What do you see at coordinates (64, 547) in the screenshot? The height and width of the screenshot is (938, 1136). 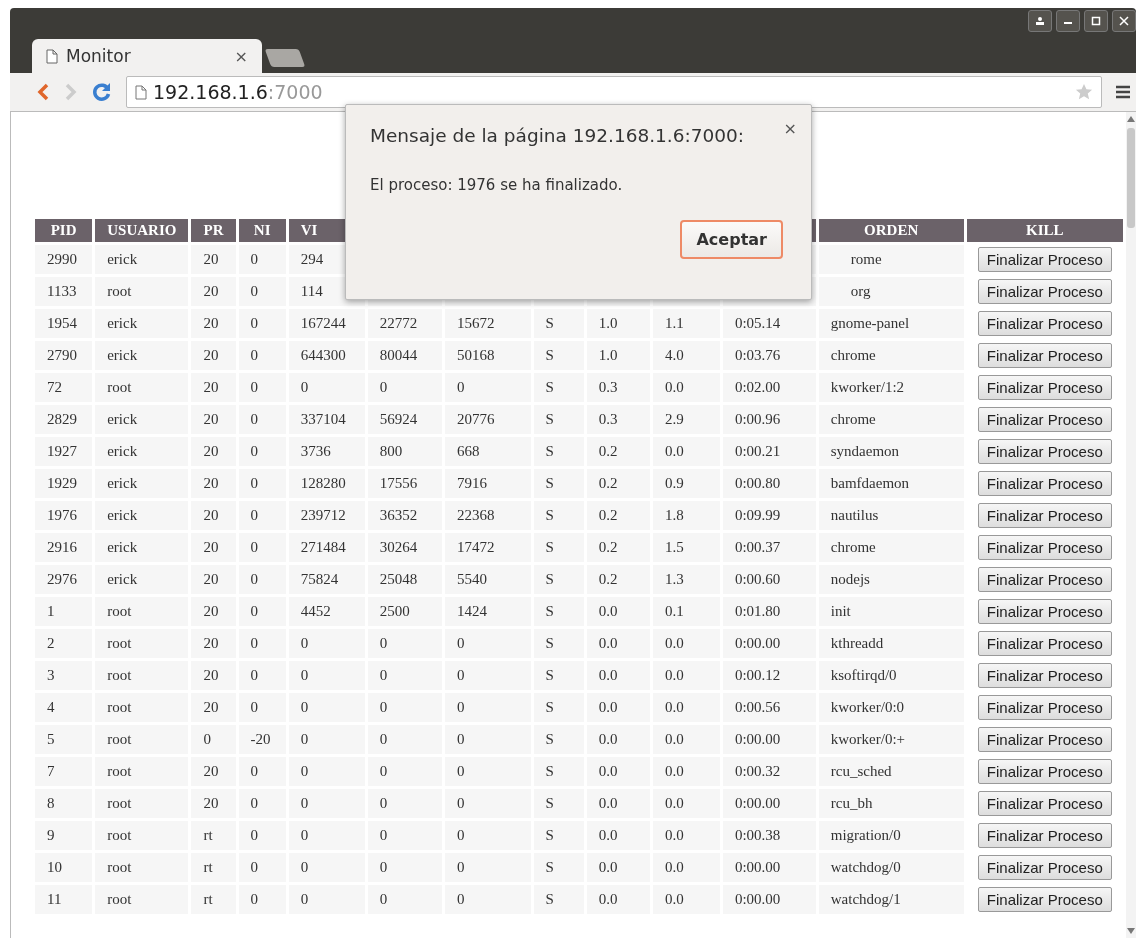 I see `table-cell: 2916` at bounding box center [64, 547].